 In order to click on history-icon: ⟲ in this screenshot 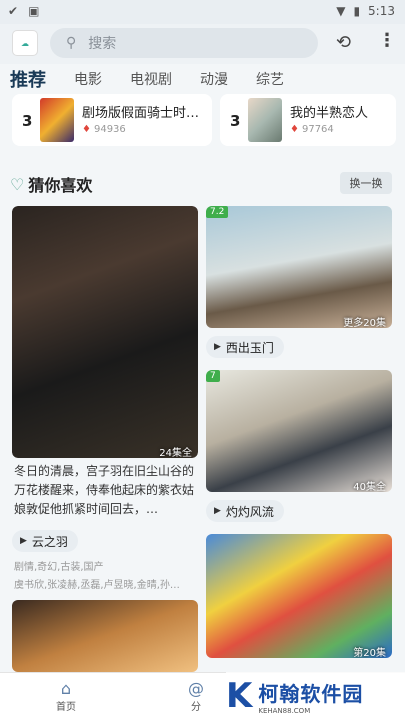, I will do `click(343, 42)`.